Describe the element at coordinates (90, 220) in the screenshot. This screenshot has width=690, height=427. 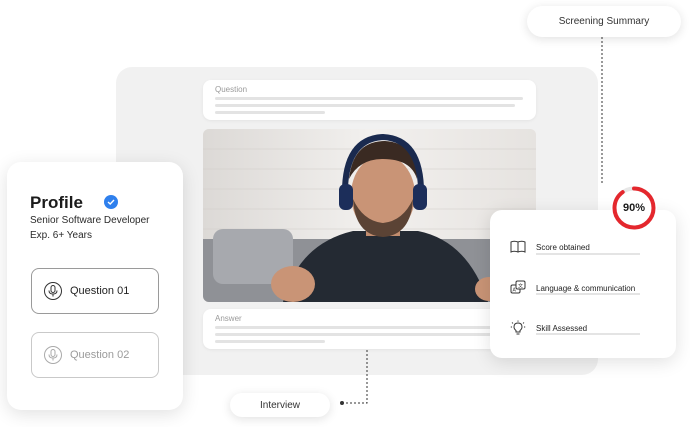
I see `profile-role: Senior Software Developer` at that location.